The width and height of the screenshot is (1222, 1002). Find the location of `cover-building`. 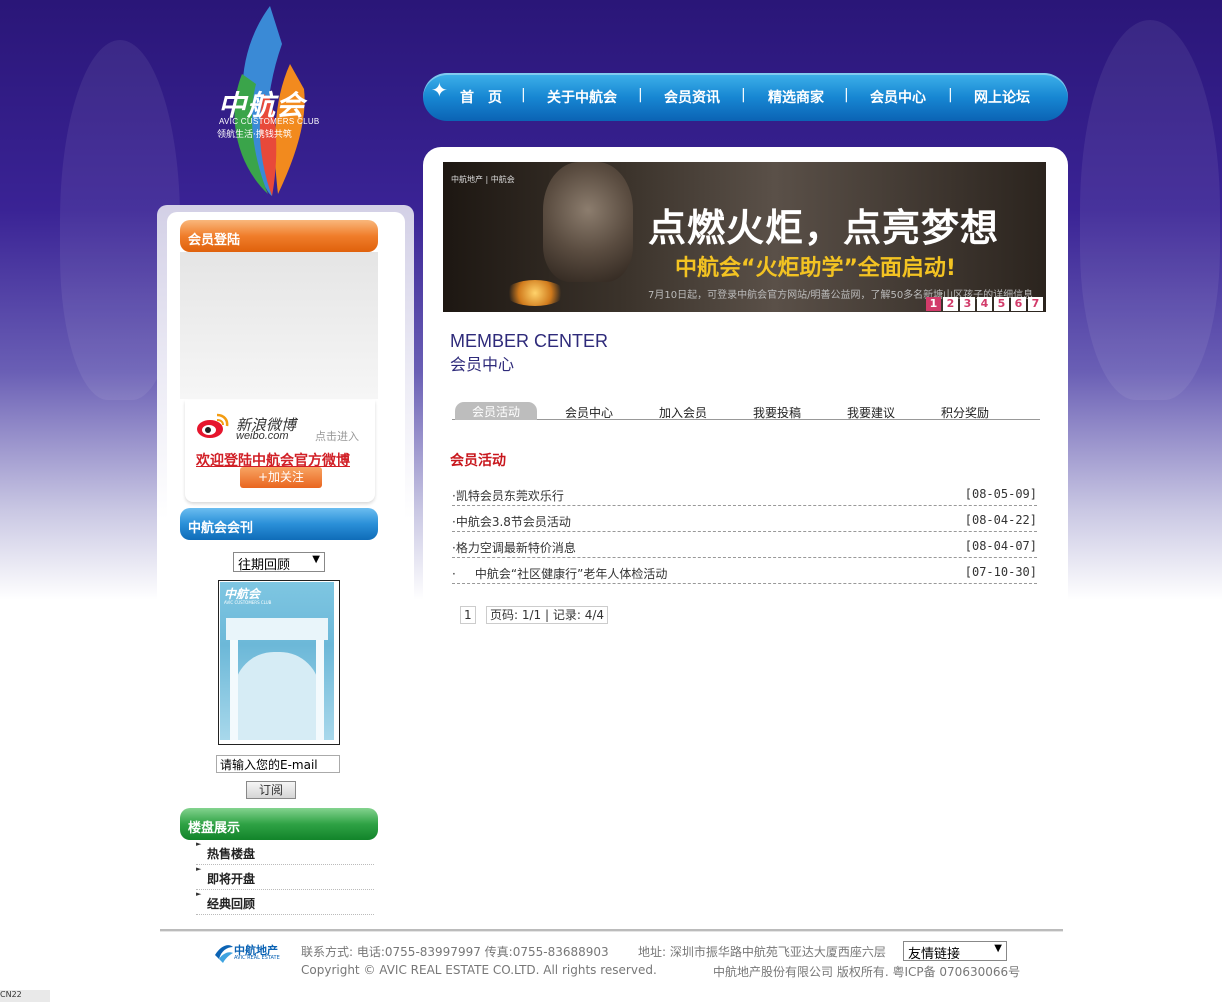

cover-building is located at coordinates (277, 629).